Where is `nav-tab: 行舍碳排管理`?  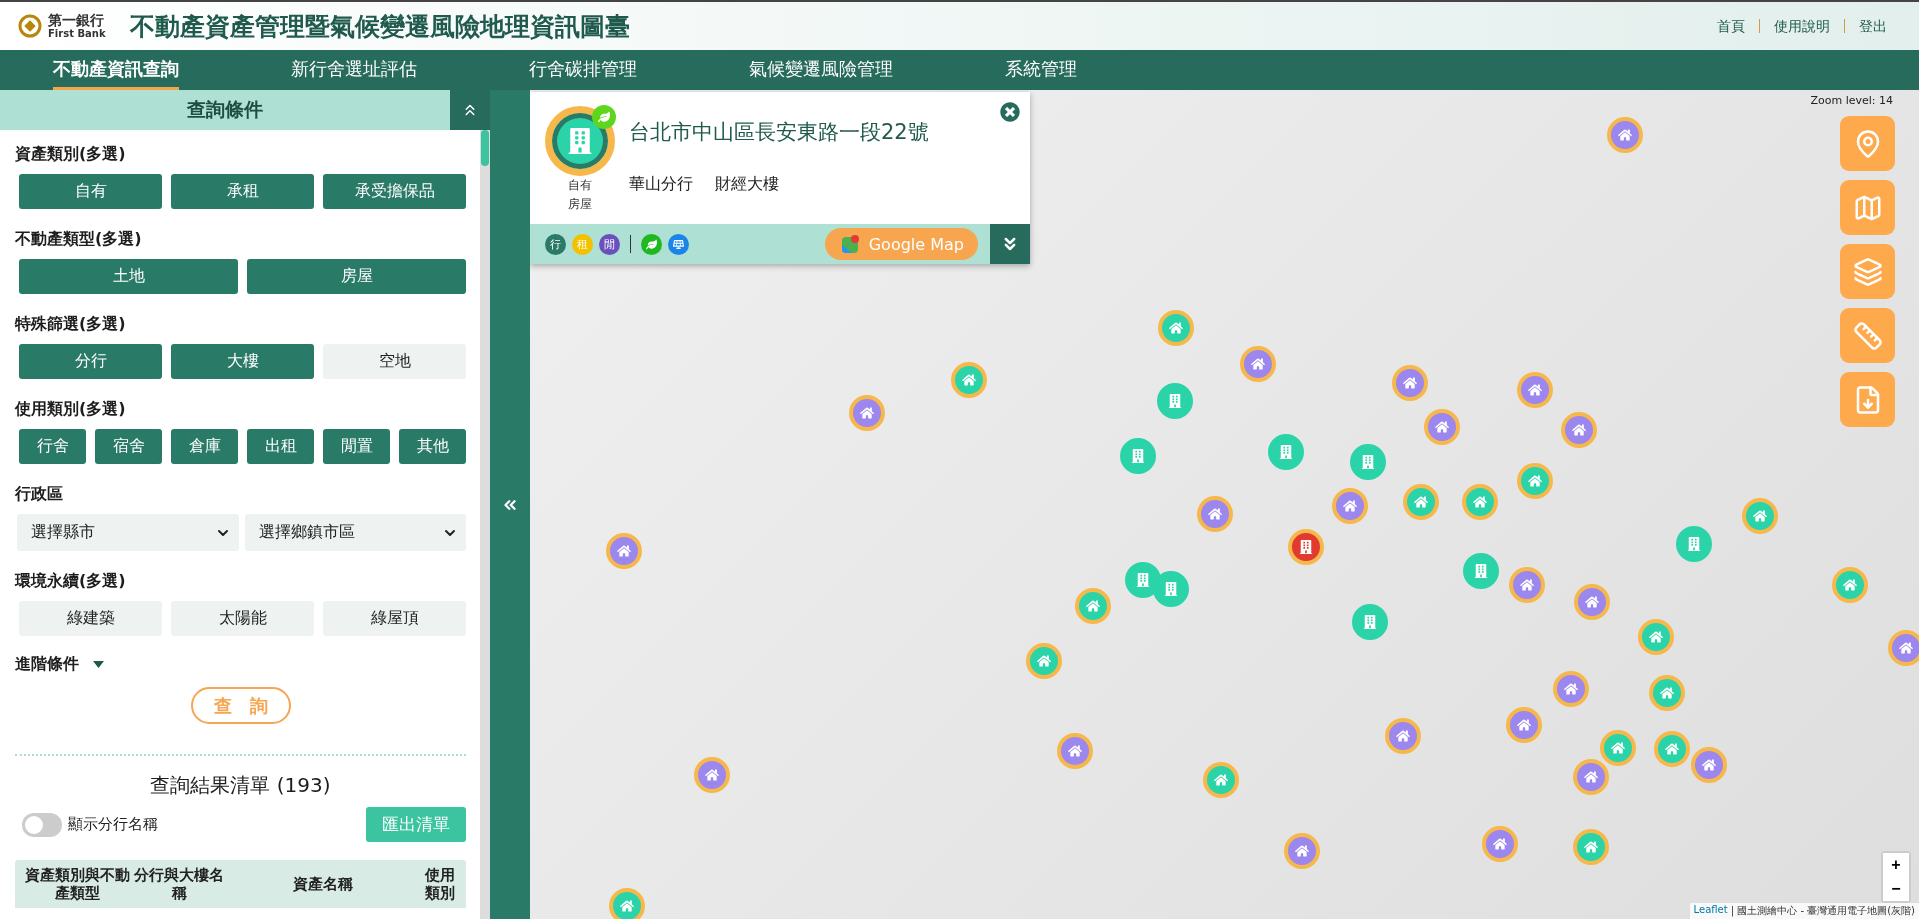 nav-tab: 行舍碳排管理 is located at coordinates (583, 70).